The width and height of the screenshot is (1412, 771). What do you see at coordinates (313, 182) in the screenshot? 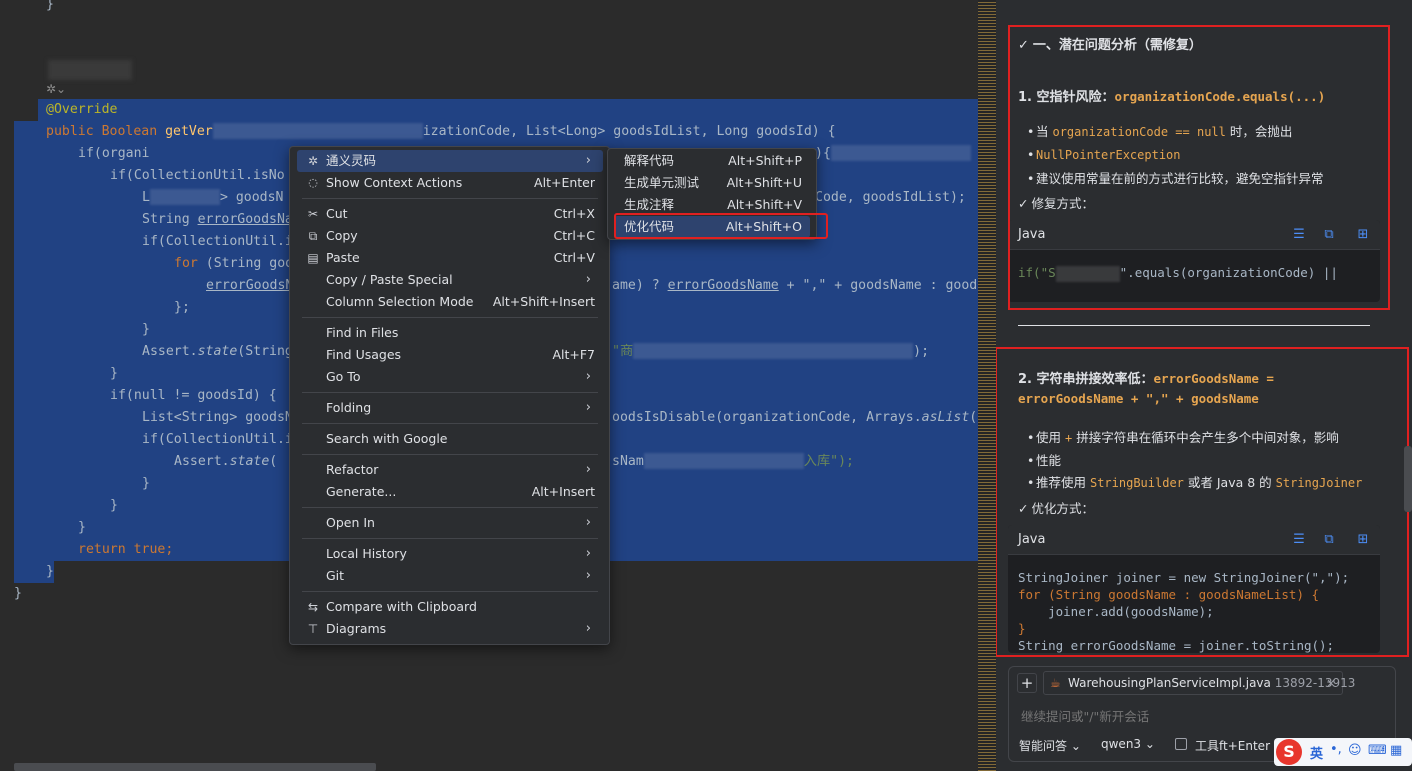
I see `bulb-icon: ◌` at bounding box center [313, 182].